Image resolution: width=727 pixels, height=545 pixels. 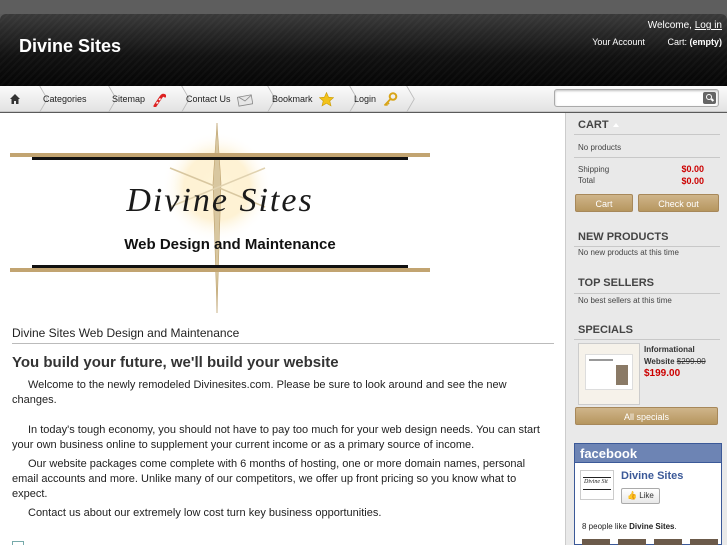 What do you see at coordinates (647, 42) in the screenshot?
I see `account-links: Your Account Cart: (empty)` at bounding box center [647, 42].